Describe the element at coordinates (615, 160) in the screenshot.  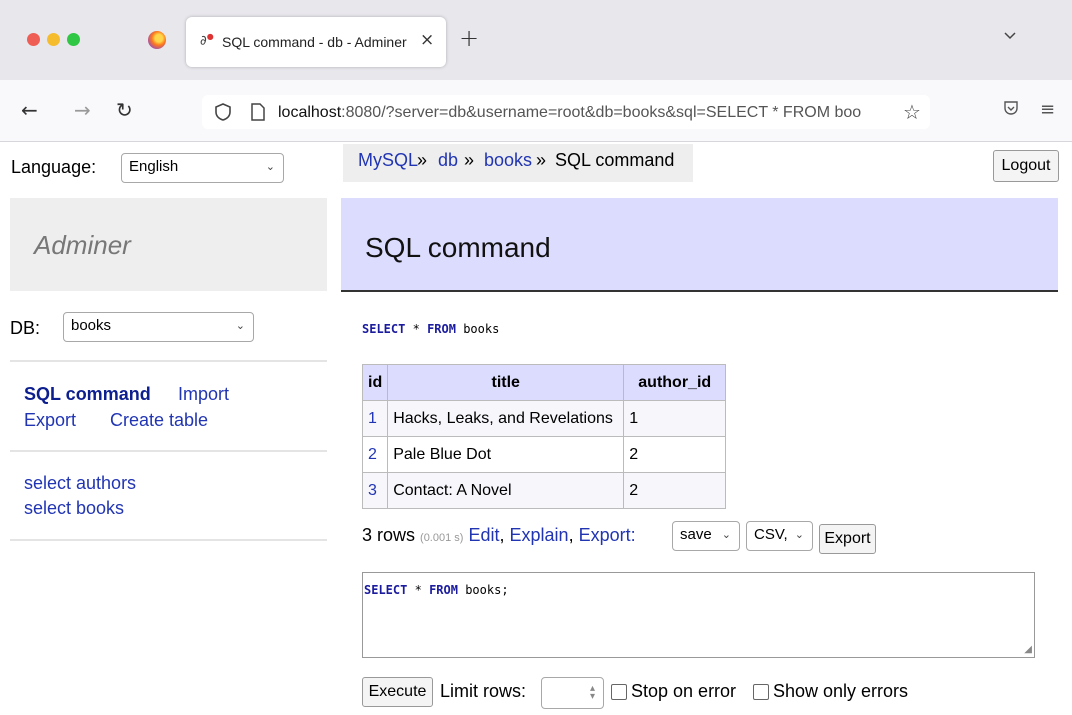
I see `breadcrumb-current: SQL command` at that location.